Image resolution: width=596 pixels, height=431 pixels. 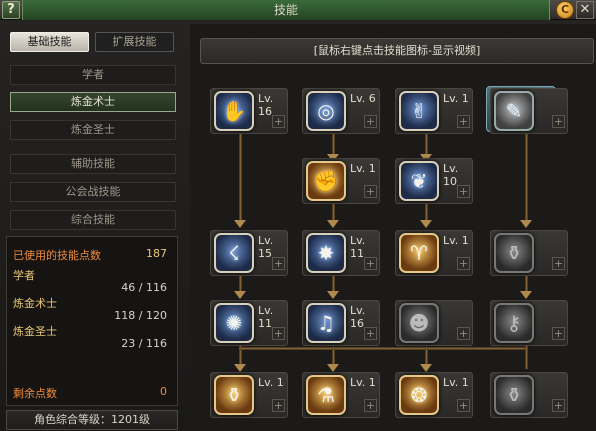 I want to click on job-support-skills: 辅助技能, so click(x=93, y=164).